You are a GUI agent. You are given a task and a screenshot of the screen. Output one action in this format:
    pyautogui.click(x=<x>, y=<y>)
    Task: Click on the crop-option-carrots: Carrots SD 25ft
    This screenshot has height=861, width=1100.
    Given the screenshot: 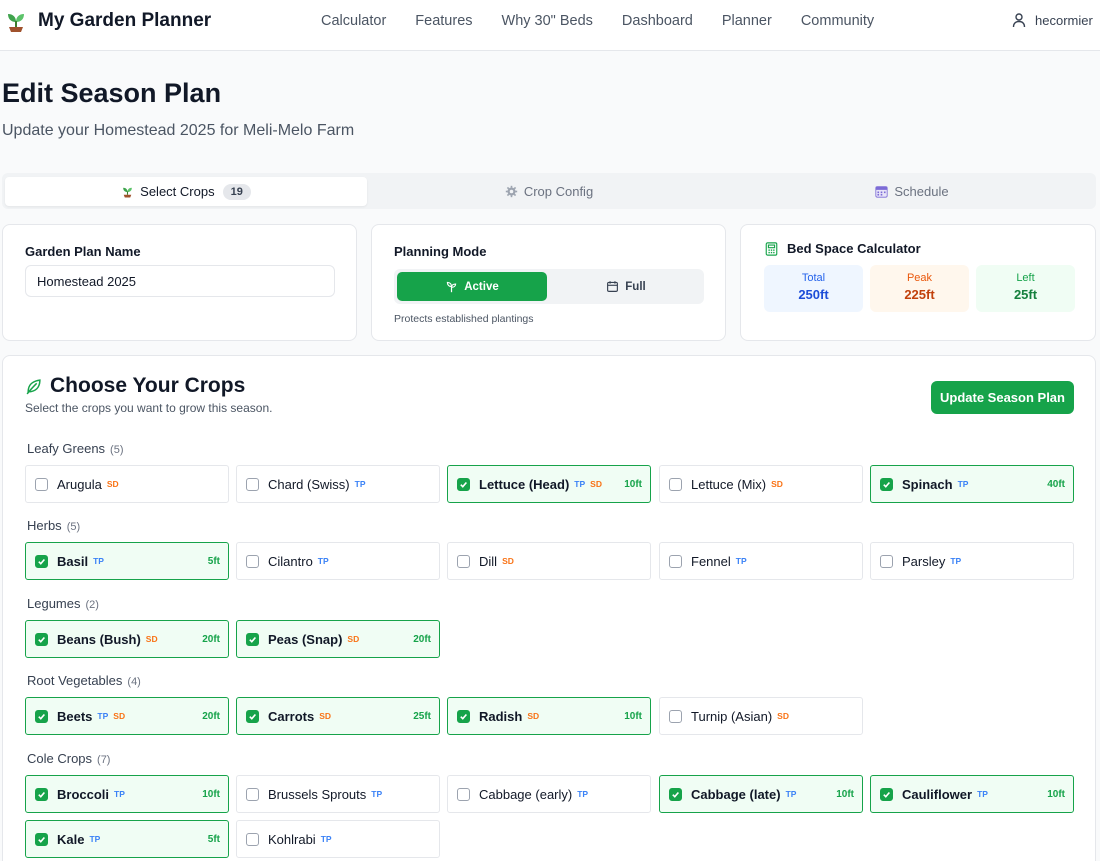 What is the action you would take?
    pyautogui.click(x=338, y=716)
    